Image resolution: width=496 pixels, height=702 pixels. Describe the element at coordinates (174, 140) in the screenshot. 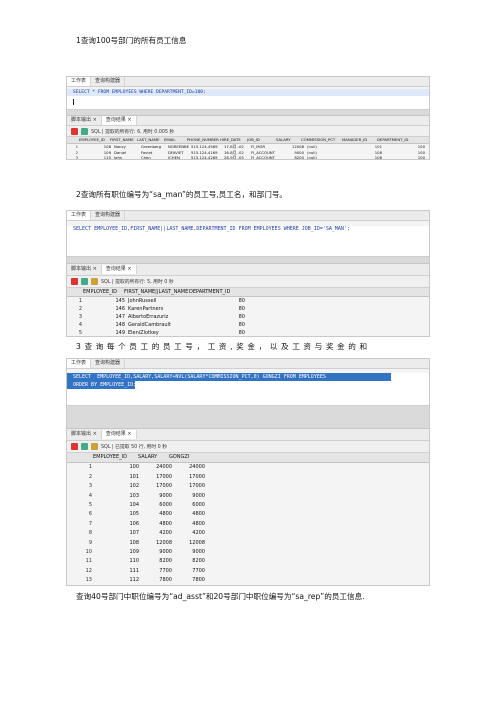

I see `column-header: EMAIL` at that location.